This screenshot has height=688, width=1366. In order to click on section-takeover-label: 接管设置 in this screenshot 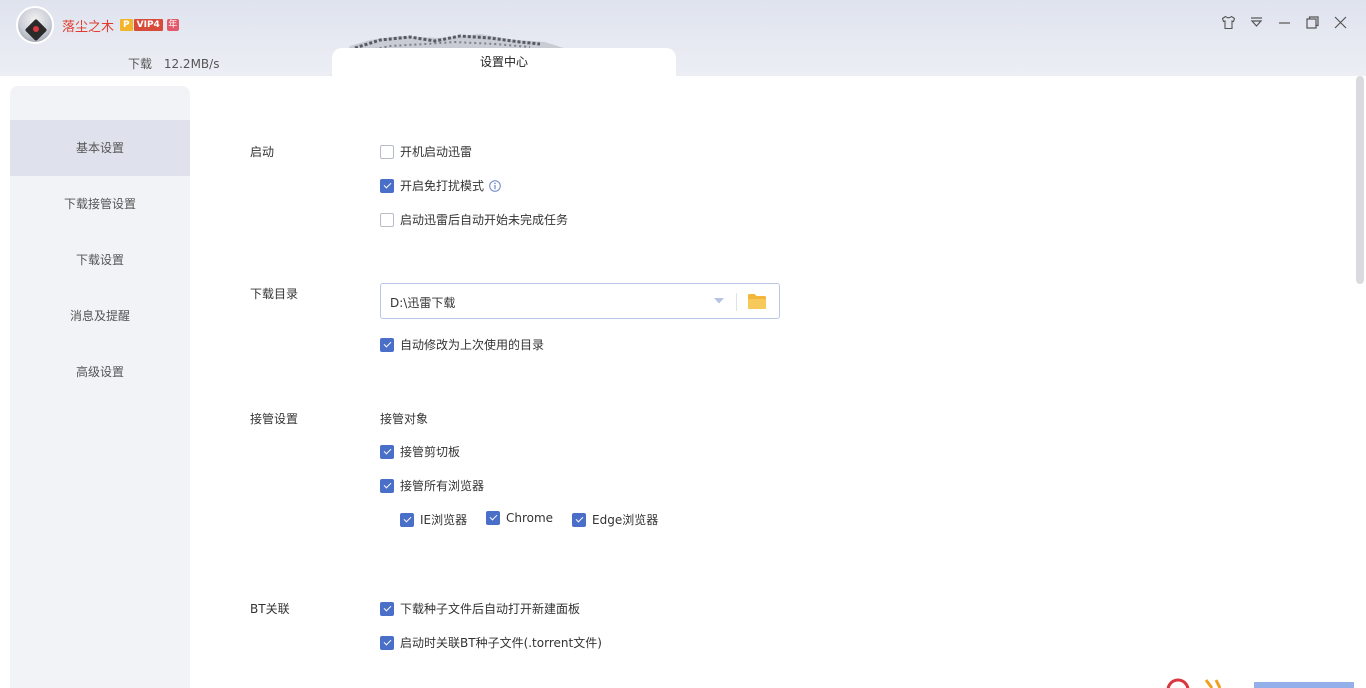, I will do `click(274, 419)`.